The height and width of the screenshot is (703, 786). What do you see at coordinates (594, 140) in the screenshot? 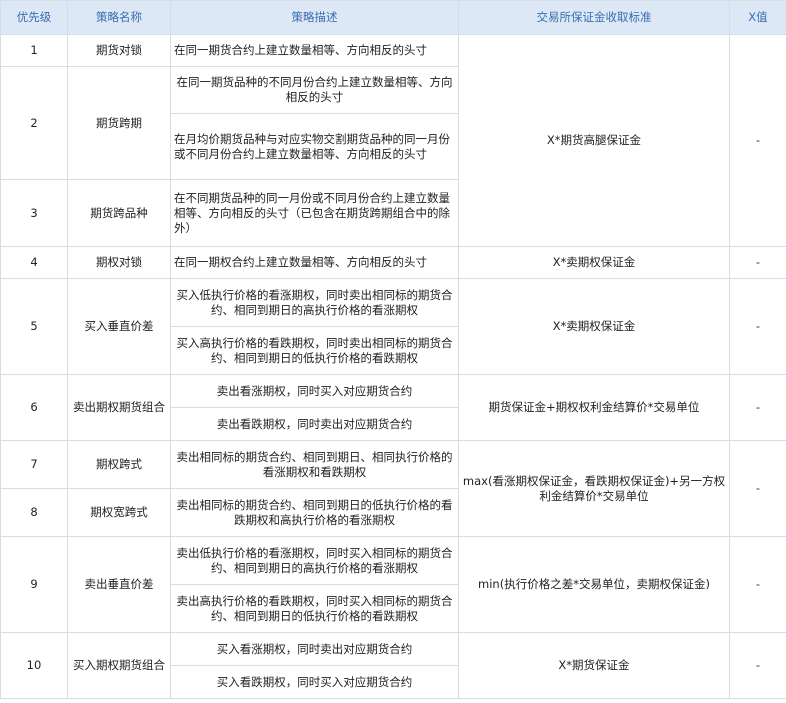
I see `margin-standard-cell: X*期货高腿保证金` at bounding box center [594, 140].